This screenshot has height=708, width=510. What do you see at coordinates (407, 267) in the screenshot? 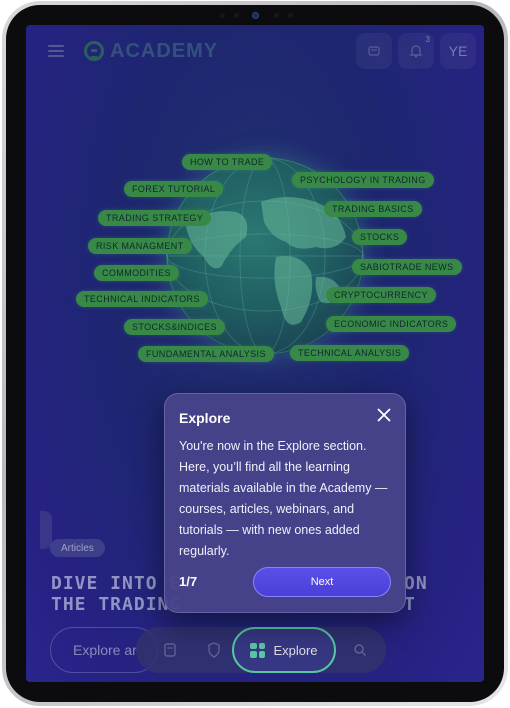
I see `topic-tag: SABIOTRADE NEWS` at bounding box center [407, 267].